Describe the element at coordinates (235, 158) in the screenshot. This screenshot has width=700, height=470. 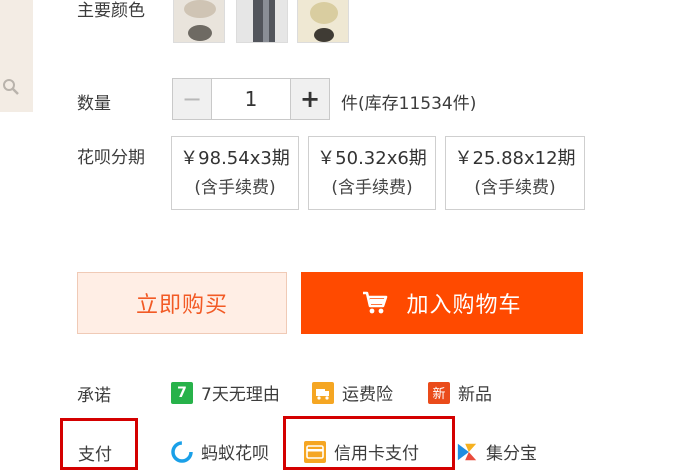
I see `installment-price: ￥98.54x3期` at that location.